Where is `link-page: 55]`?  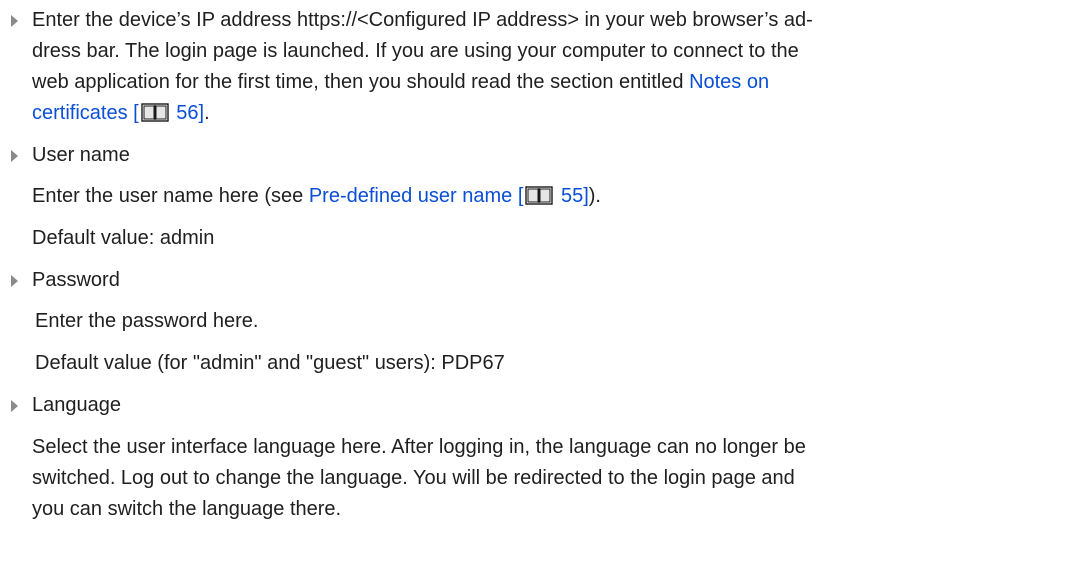
link-page: 55] is located at coordinates (572, 196).